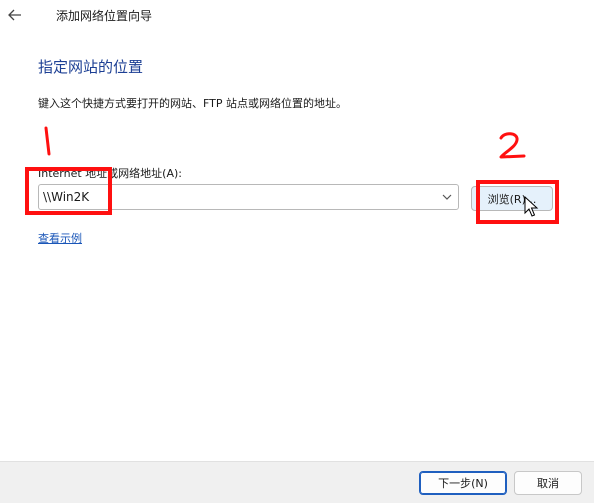  What do you see at coordinates (447, 197) in the screenshot?
I see `chevron-down-icon` at bounding box center [447, 197].